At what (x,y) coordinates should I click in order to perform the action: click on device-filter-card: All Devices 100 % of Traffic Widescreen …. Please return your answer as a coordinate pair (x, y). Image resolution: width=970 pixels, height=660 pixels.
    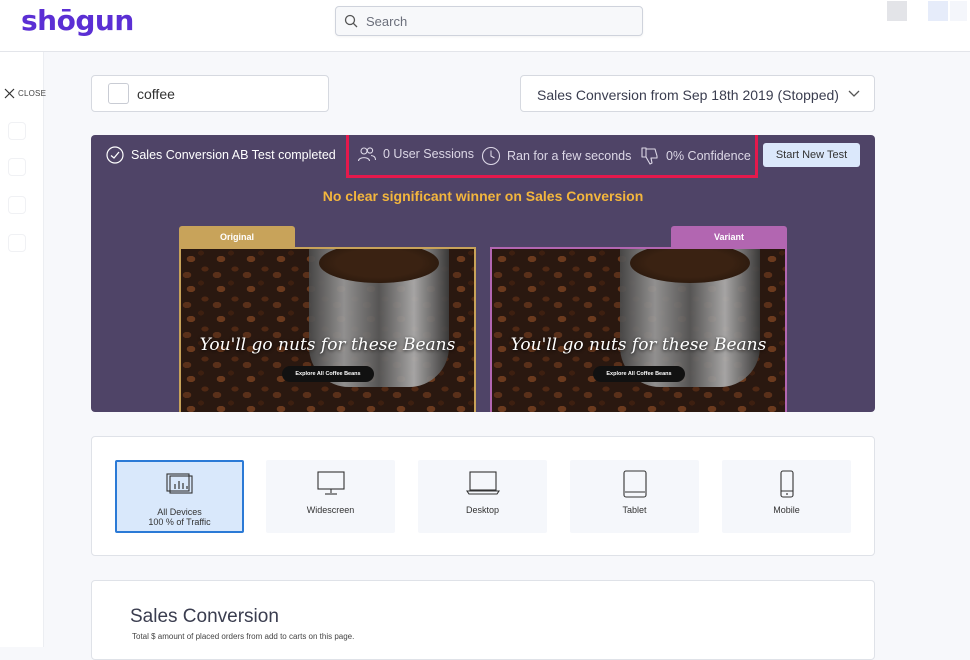
    Looking at the image, I should click on (483, 496).